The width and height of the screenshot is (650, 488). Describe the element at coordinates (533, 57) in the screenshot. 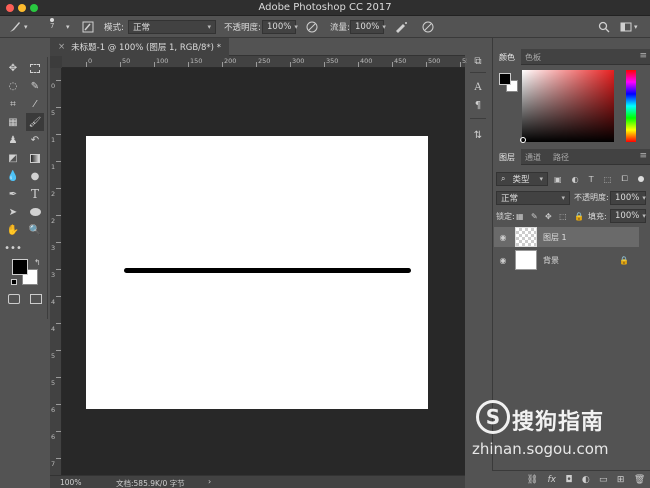

I see `tab-swatches: 色板` at that location.